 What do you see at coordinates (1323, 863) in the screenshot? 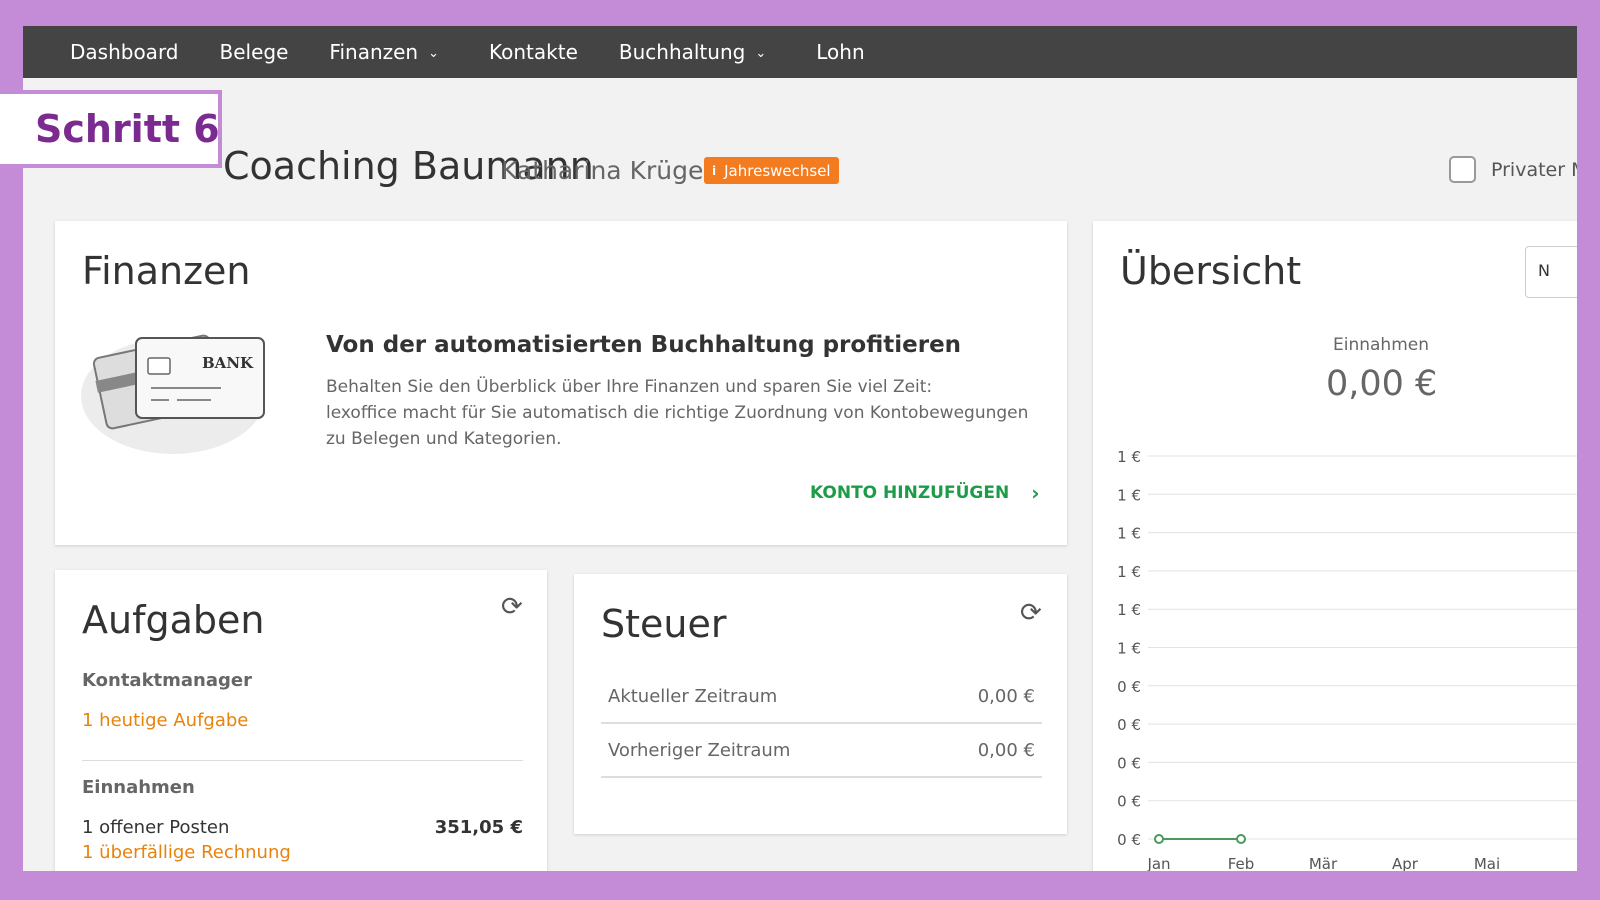
I see `x-tick-label: Mär` at bounding box center [1323, 863].